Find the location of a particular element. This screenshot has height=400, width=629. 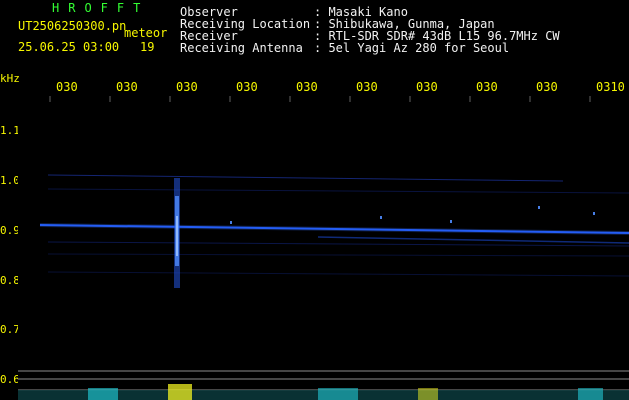

info-antenna-value: : 5el Yagi Az 280 for Seoul is located at coordinates (412, 48).